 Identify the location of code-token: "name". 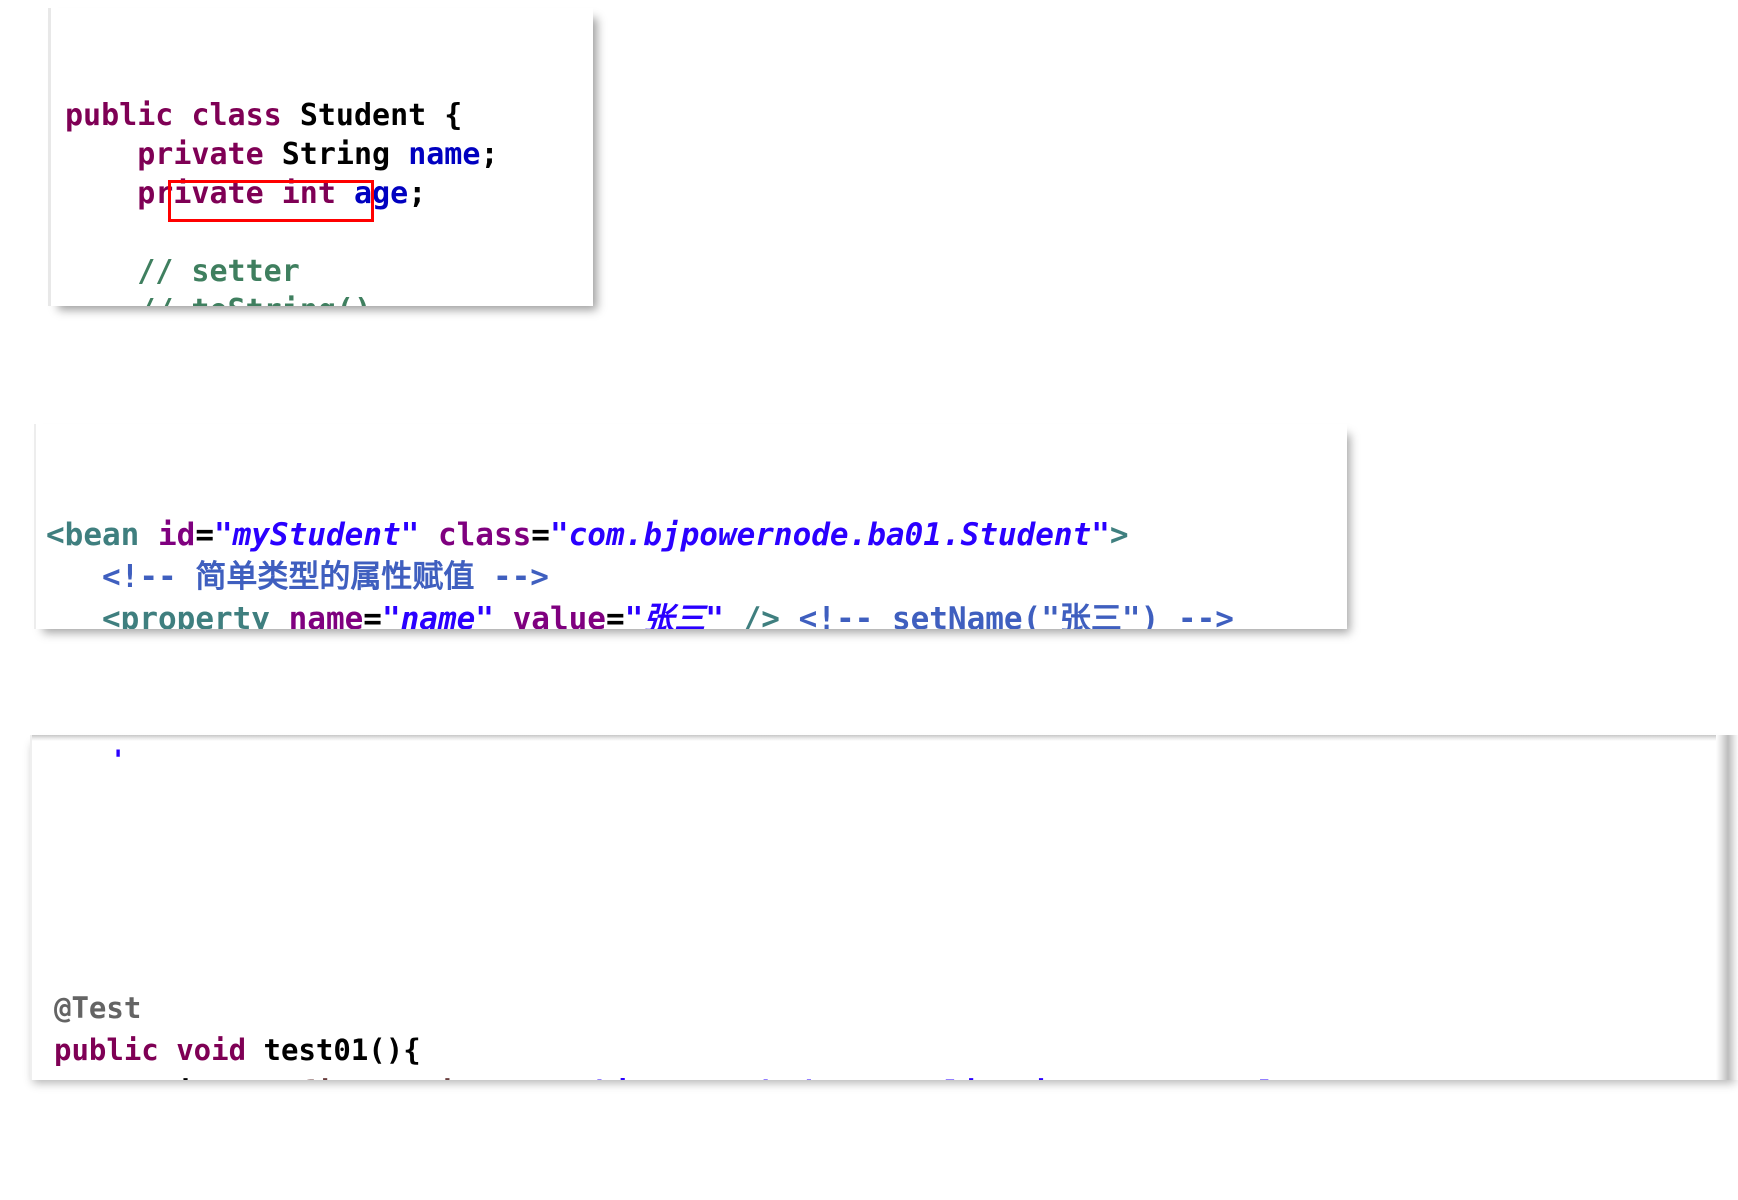
(437, 615).